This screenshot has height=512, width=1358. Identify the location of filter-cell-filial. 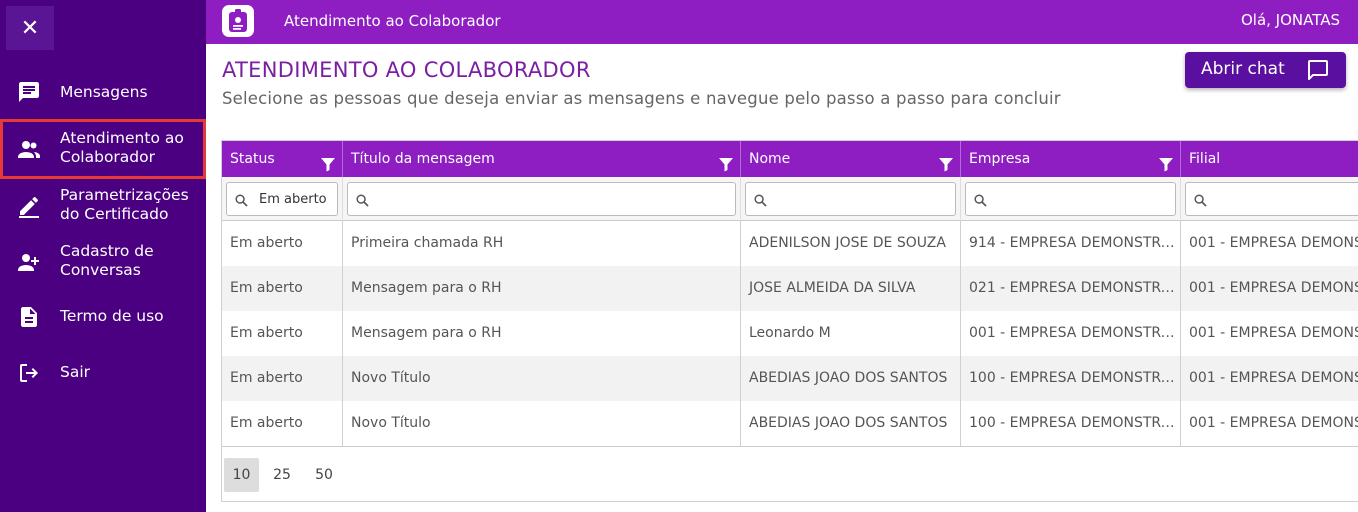
(1269, 199).